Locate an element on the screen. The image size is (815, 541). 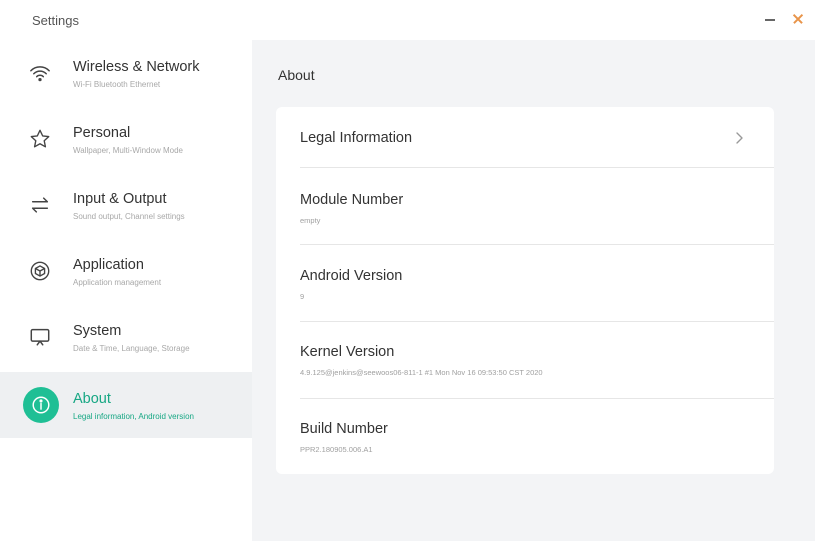
window-controls is located at coordinates (784, 19).